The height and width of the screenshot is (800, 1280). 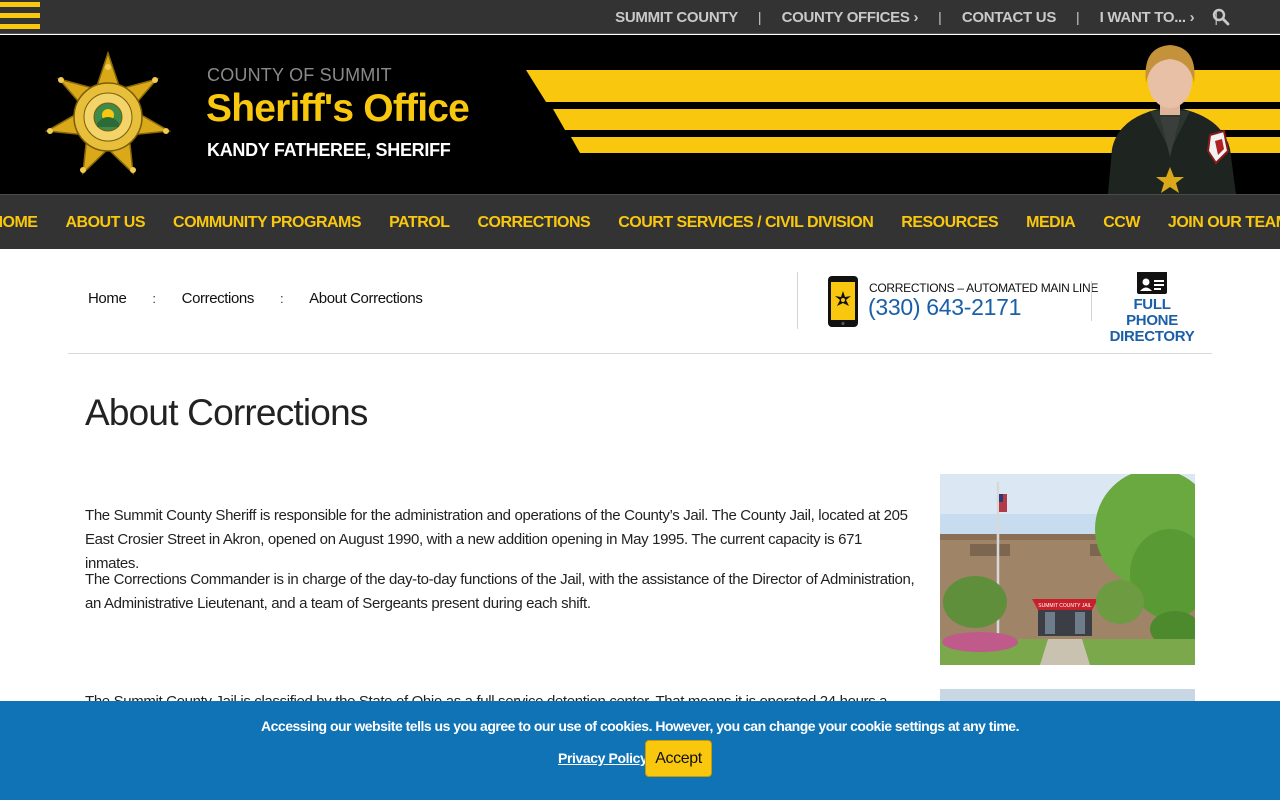 I want to click on utility-link-i-want-to: I WANT TO... ›, so click(x=1147, y=17).